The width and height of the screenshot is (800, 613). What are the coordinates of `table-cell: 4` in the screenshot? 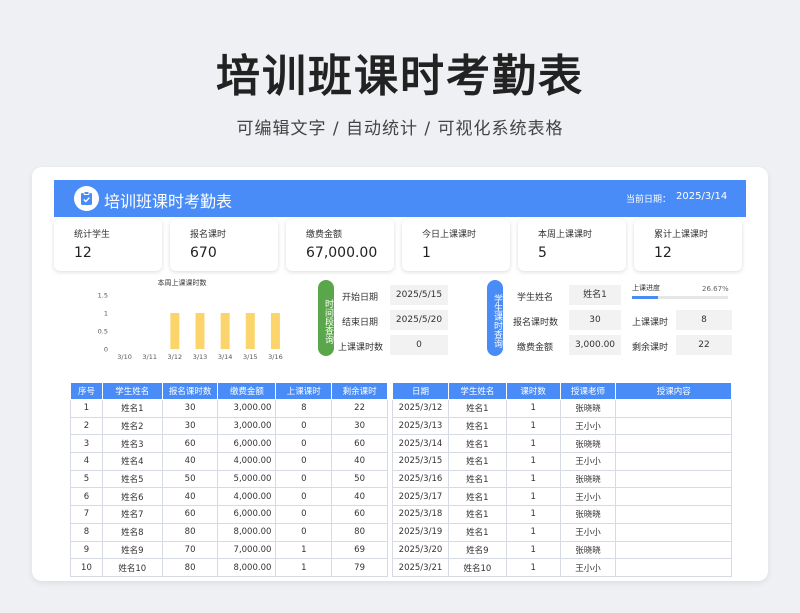 It's located at (86, 461).